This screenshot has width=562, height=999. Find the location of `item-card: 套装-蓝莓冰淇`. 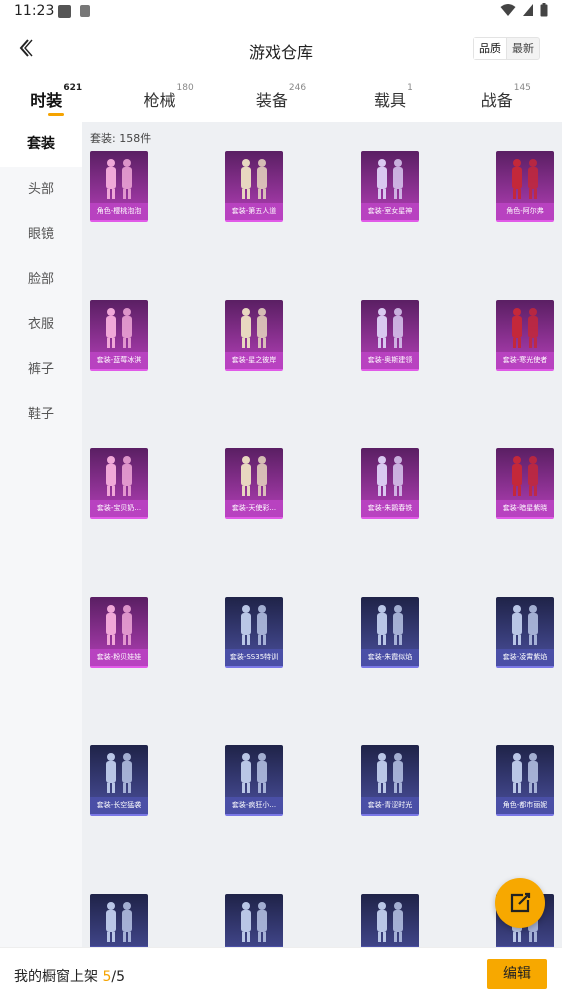

item-card: 套装-蓝莓冰淇 is located at coordinates (119, 335).